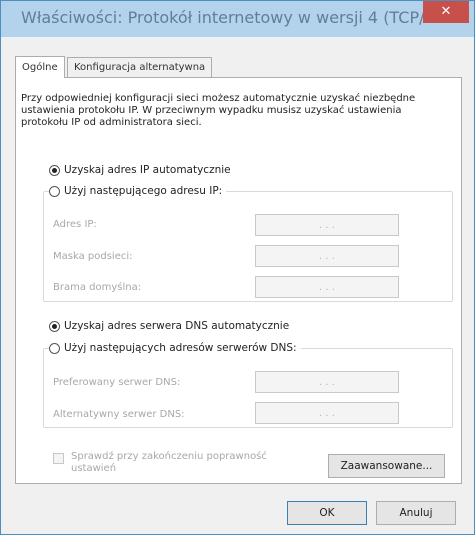 This screenshot has width=475, height=535. I want to click on tab-general: Ogólne, so click(40, 67).